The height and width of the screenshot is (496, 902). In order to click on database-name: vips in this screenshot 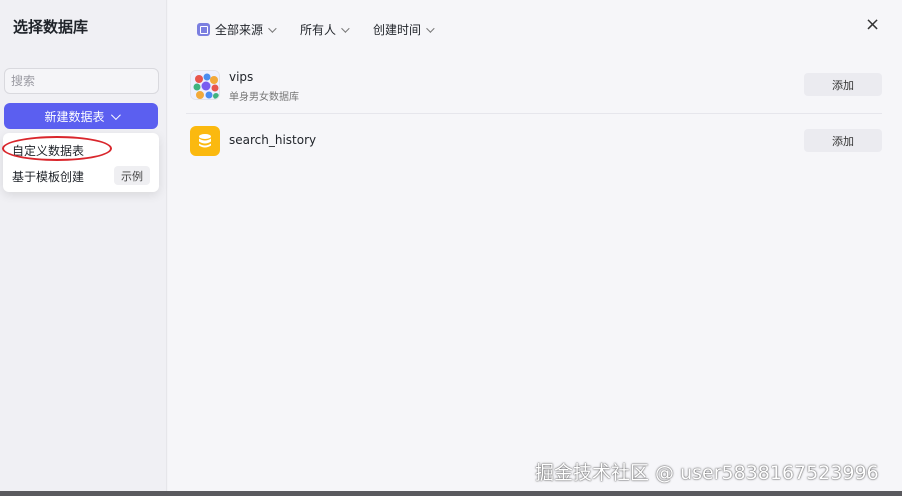, I will do `click(241, 77)`.